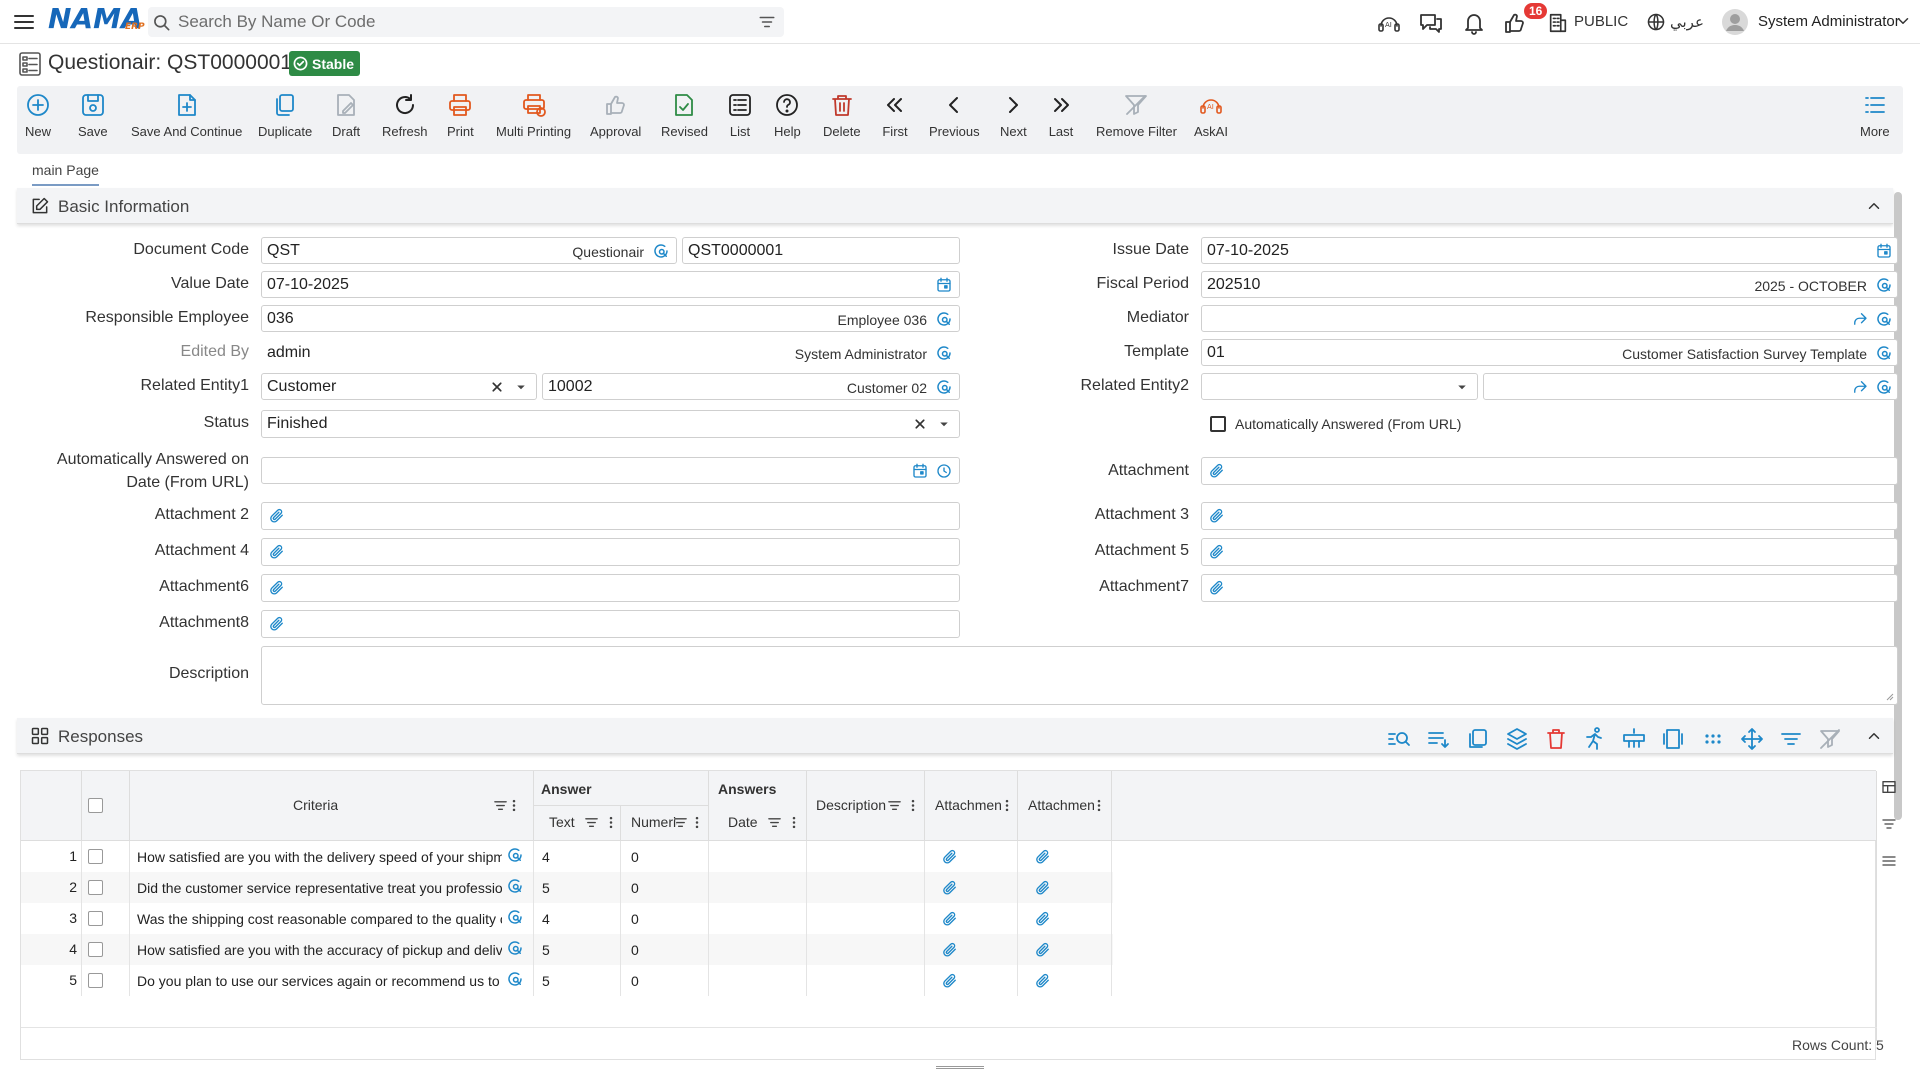  Describe the element at coordinates (1889, 824) in the screenshot. I see `grid-side-filter-icon` at that location.